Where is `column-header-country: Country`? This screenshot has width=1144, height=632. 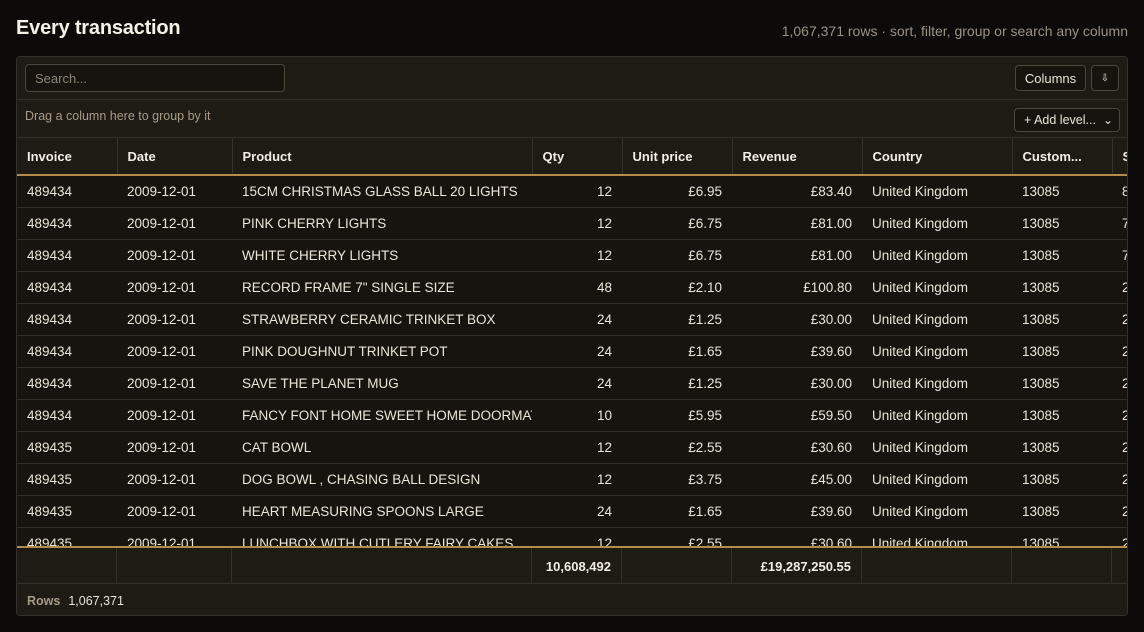
column-header-country: Country is located at coordinates (937, 157).